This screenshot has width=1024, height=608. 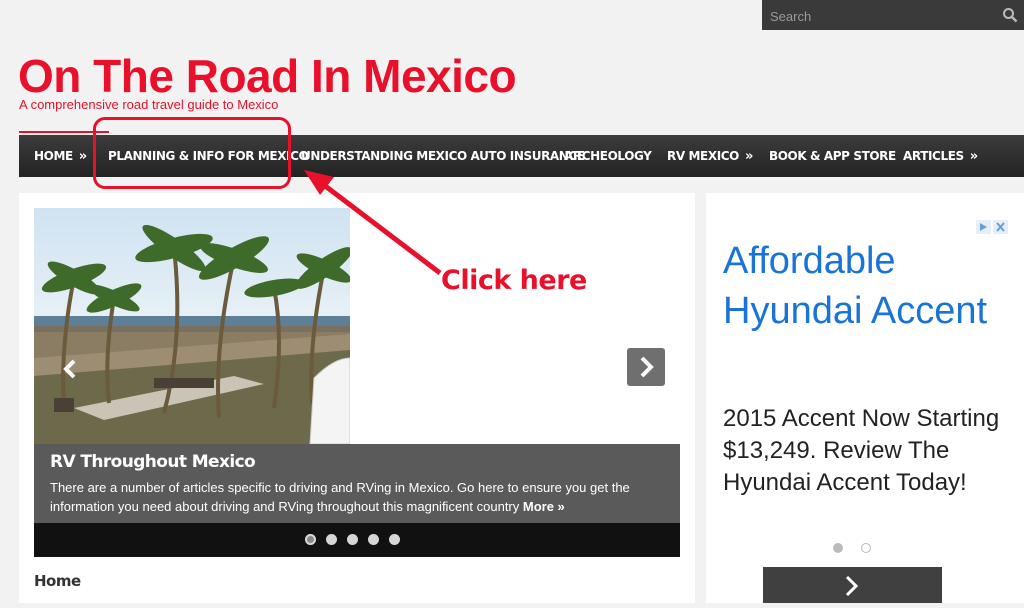 I want to click on nav-item-label: UNDERSTANDING MEXICO AUTO INSURANCE, so click(x=443, y=156).